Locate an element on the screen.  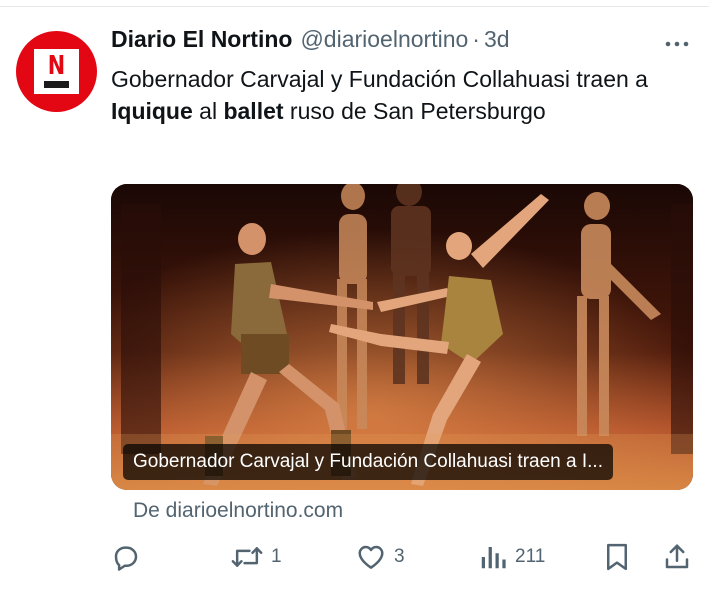
bookmark-button is located at coordinates (617, 557).